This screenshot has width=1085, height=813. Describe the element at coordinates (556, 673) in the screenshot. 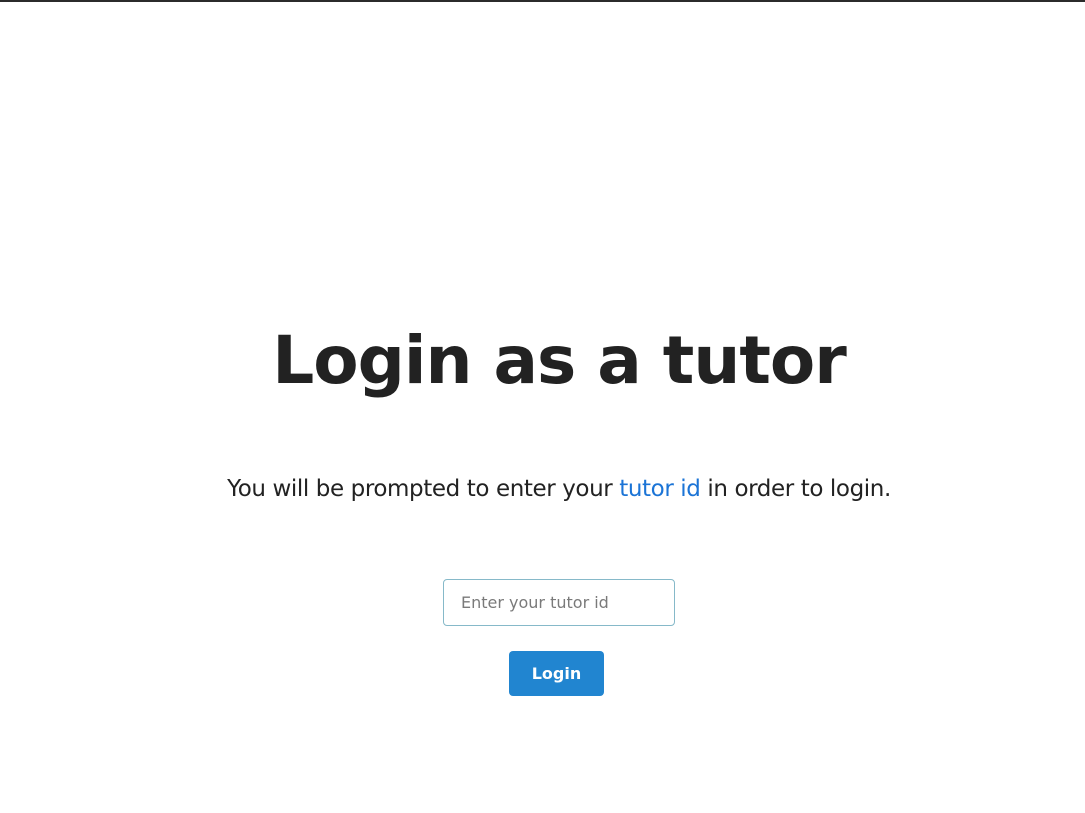

I see `login-button: Login` at that location.